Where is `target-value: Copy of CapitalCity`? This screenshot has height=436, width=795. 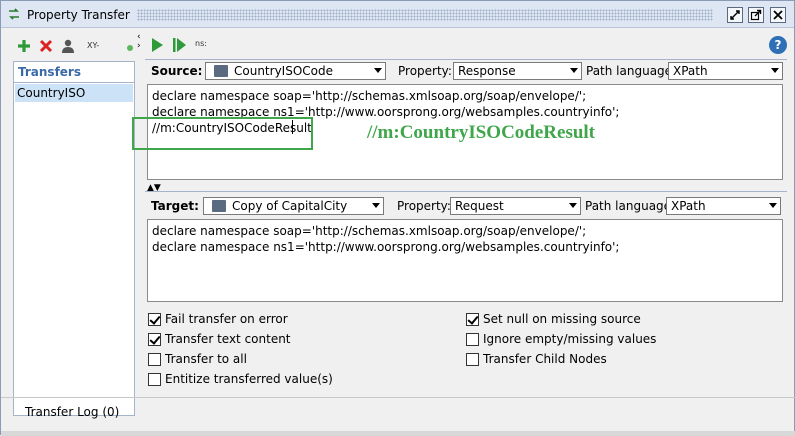
target-value: Copy of CapitalCity is located at coordinates (290, 206).